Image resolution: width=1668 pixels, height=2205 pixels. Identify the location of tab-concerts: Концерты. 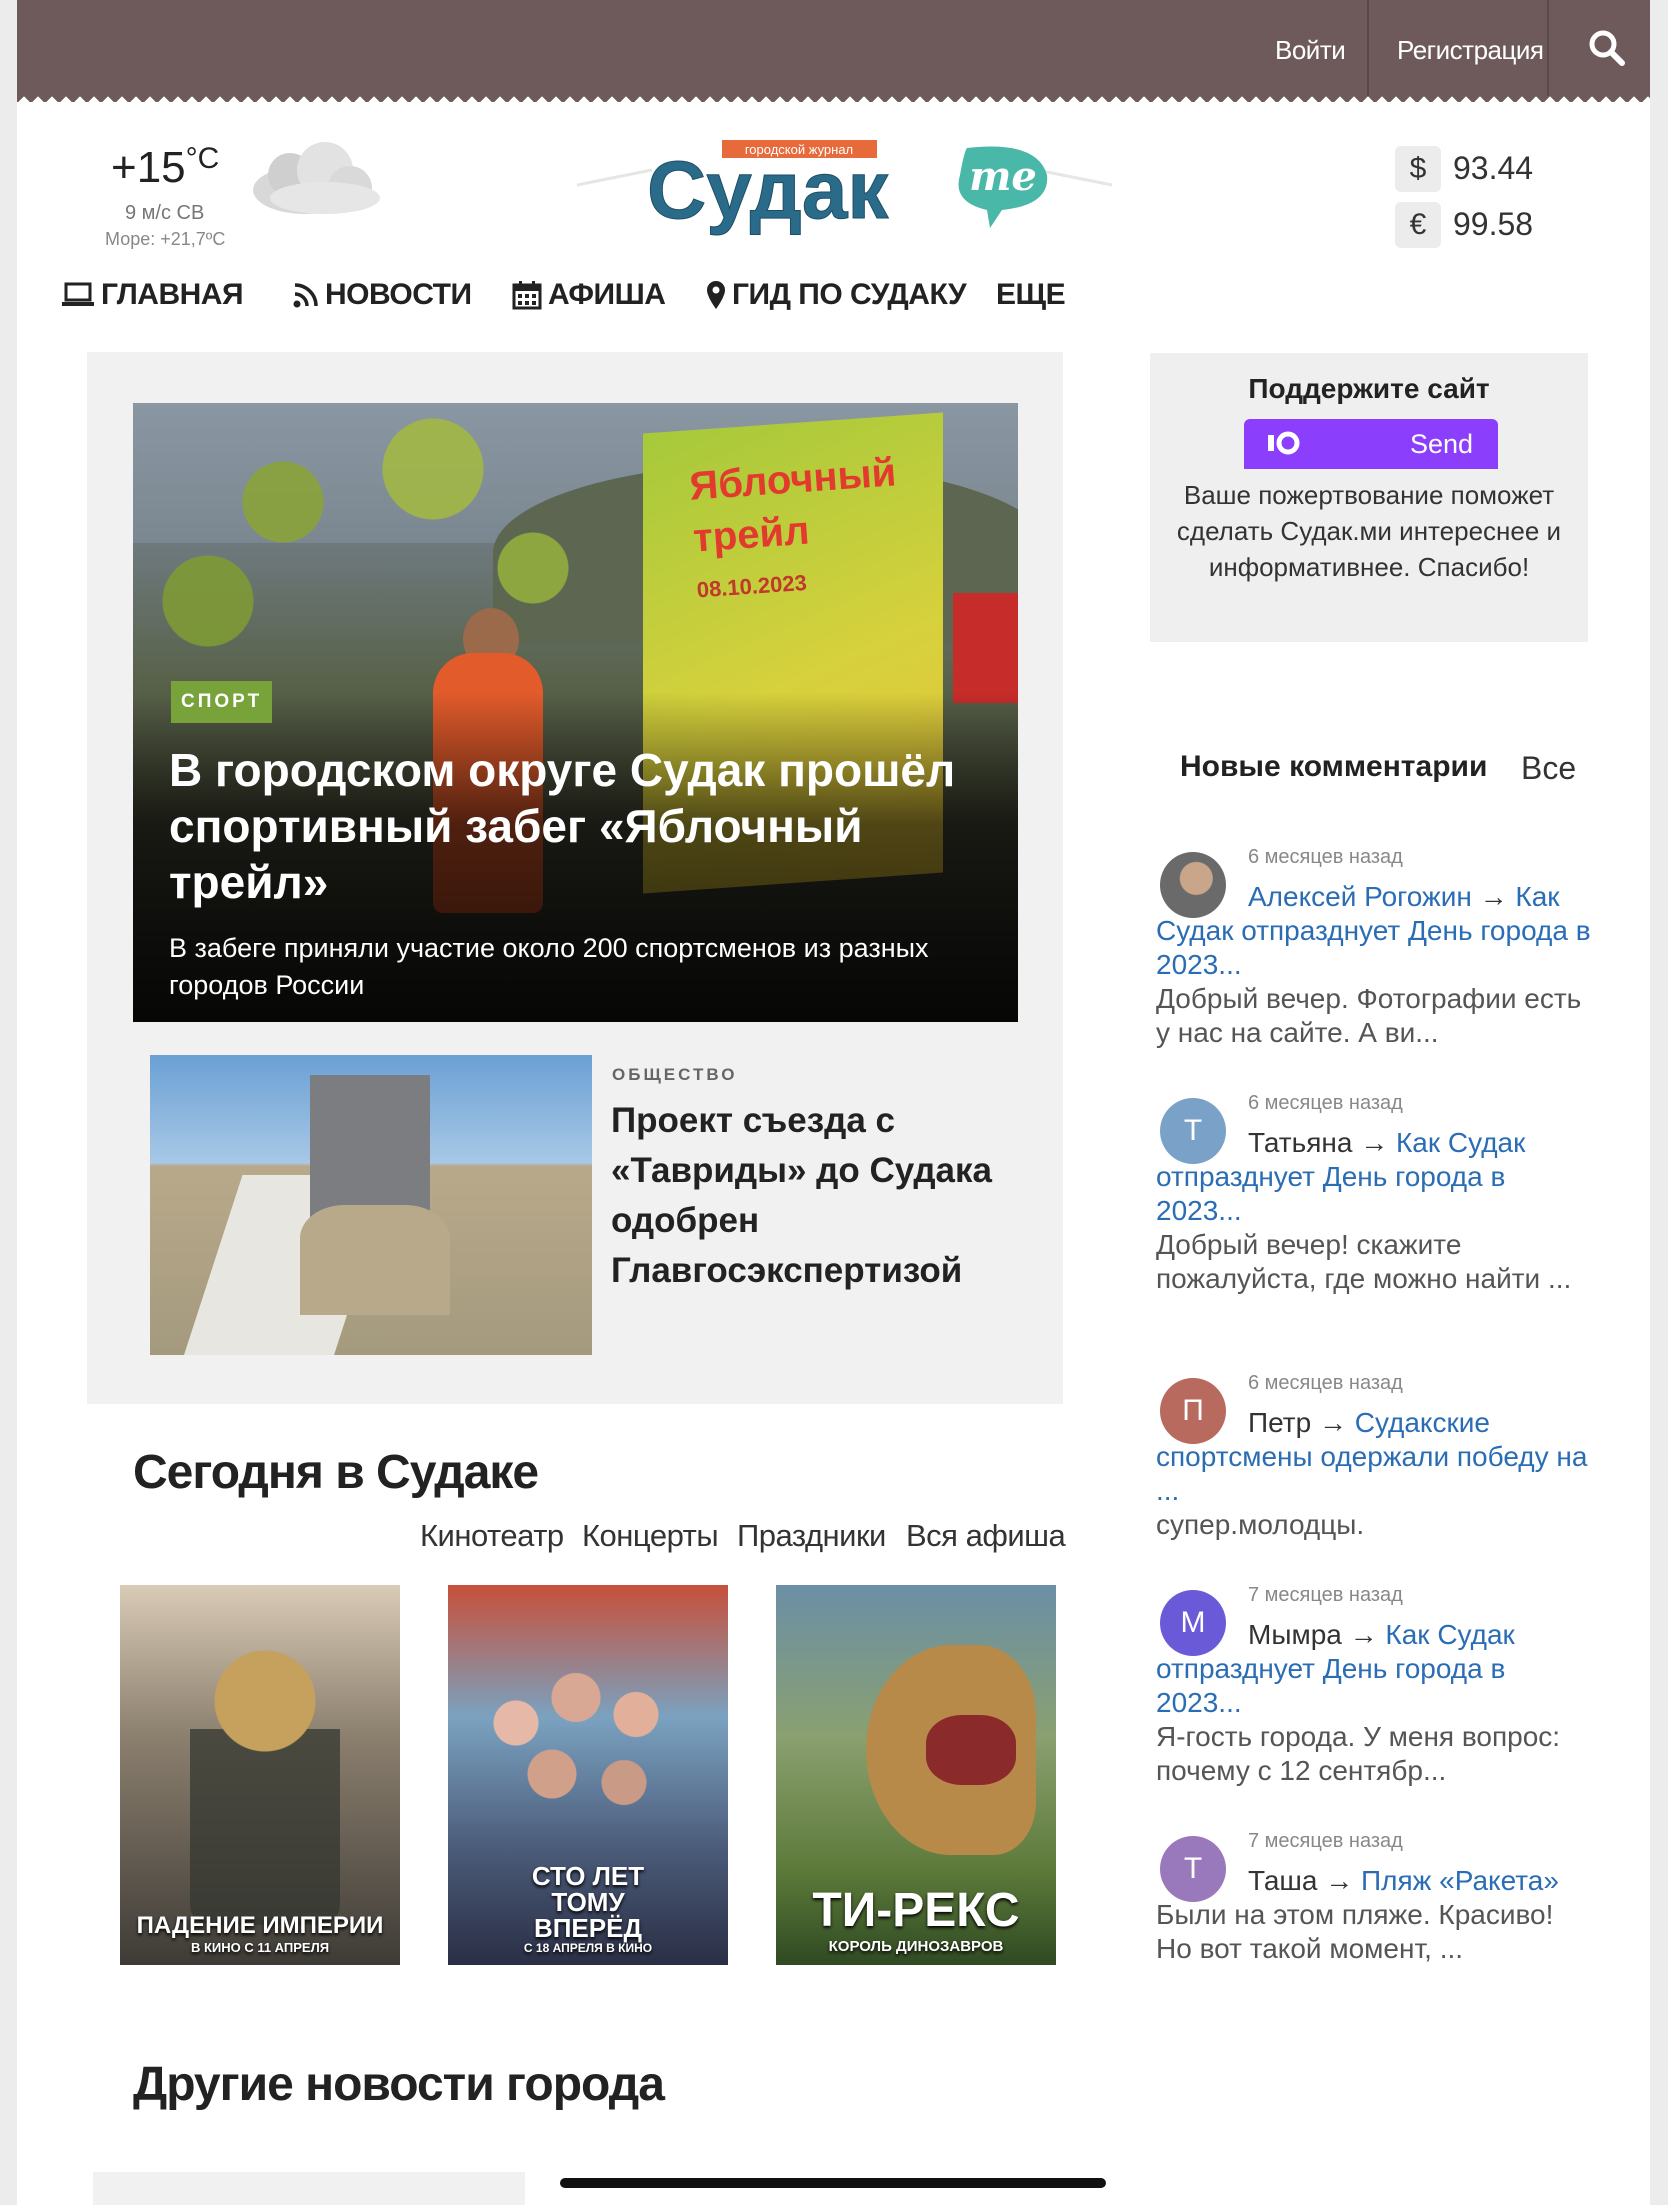
(650, 1538).